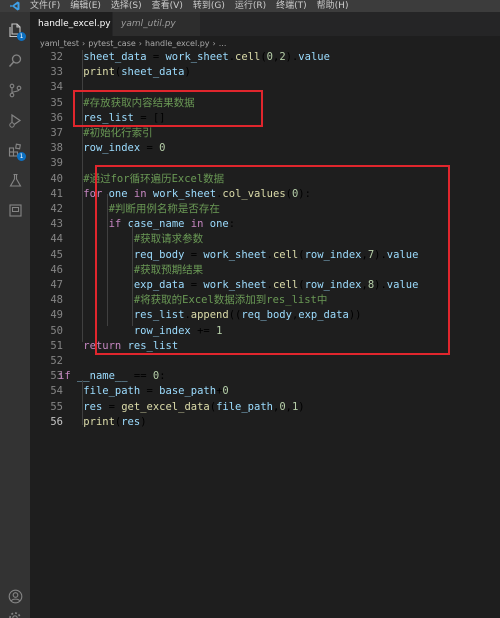  What do you see at coordinates (15, 210) in the screenshot?
I see `remote-explorer-icon` at bounding box center [15, 210].